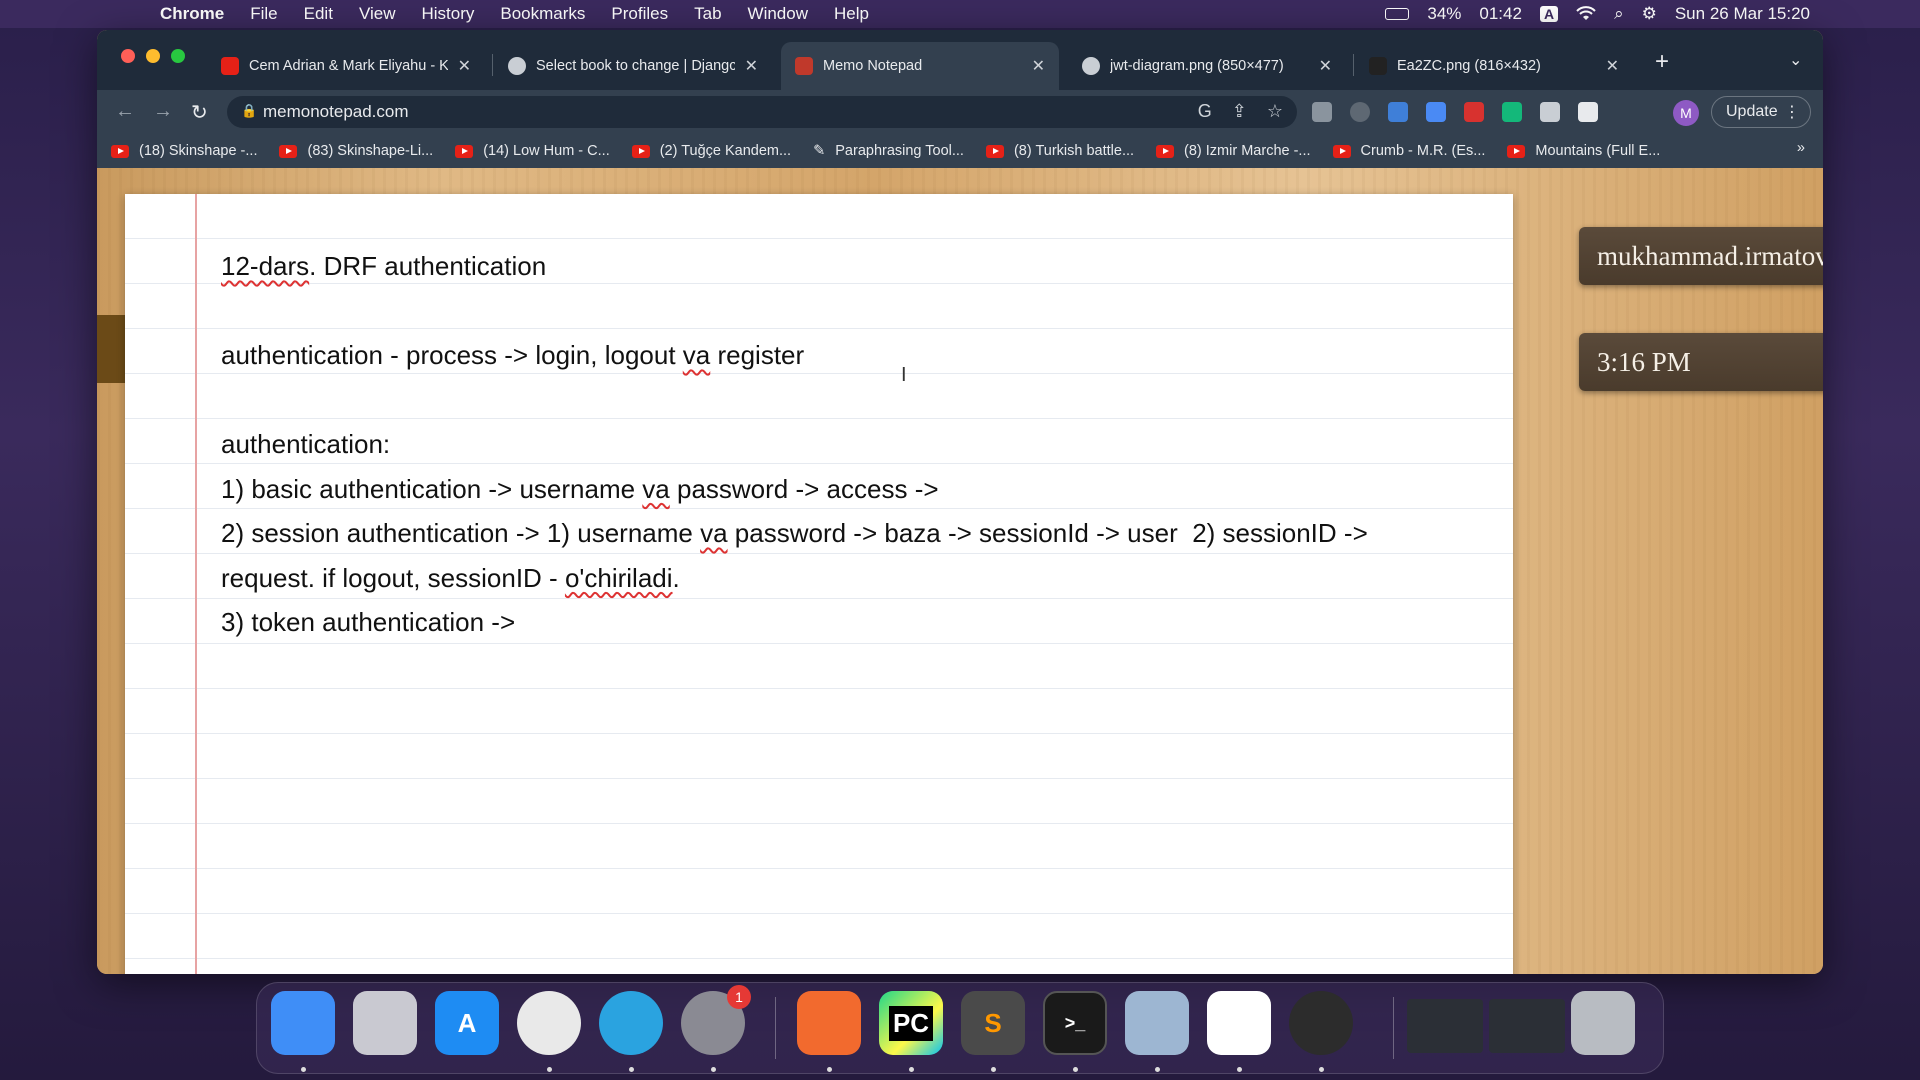  Describe the element at coordinates (1353, 65) in the screenshot. I see `tab-separator` at that location.